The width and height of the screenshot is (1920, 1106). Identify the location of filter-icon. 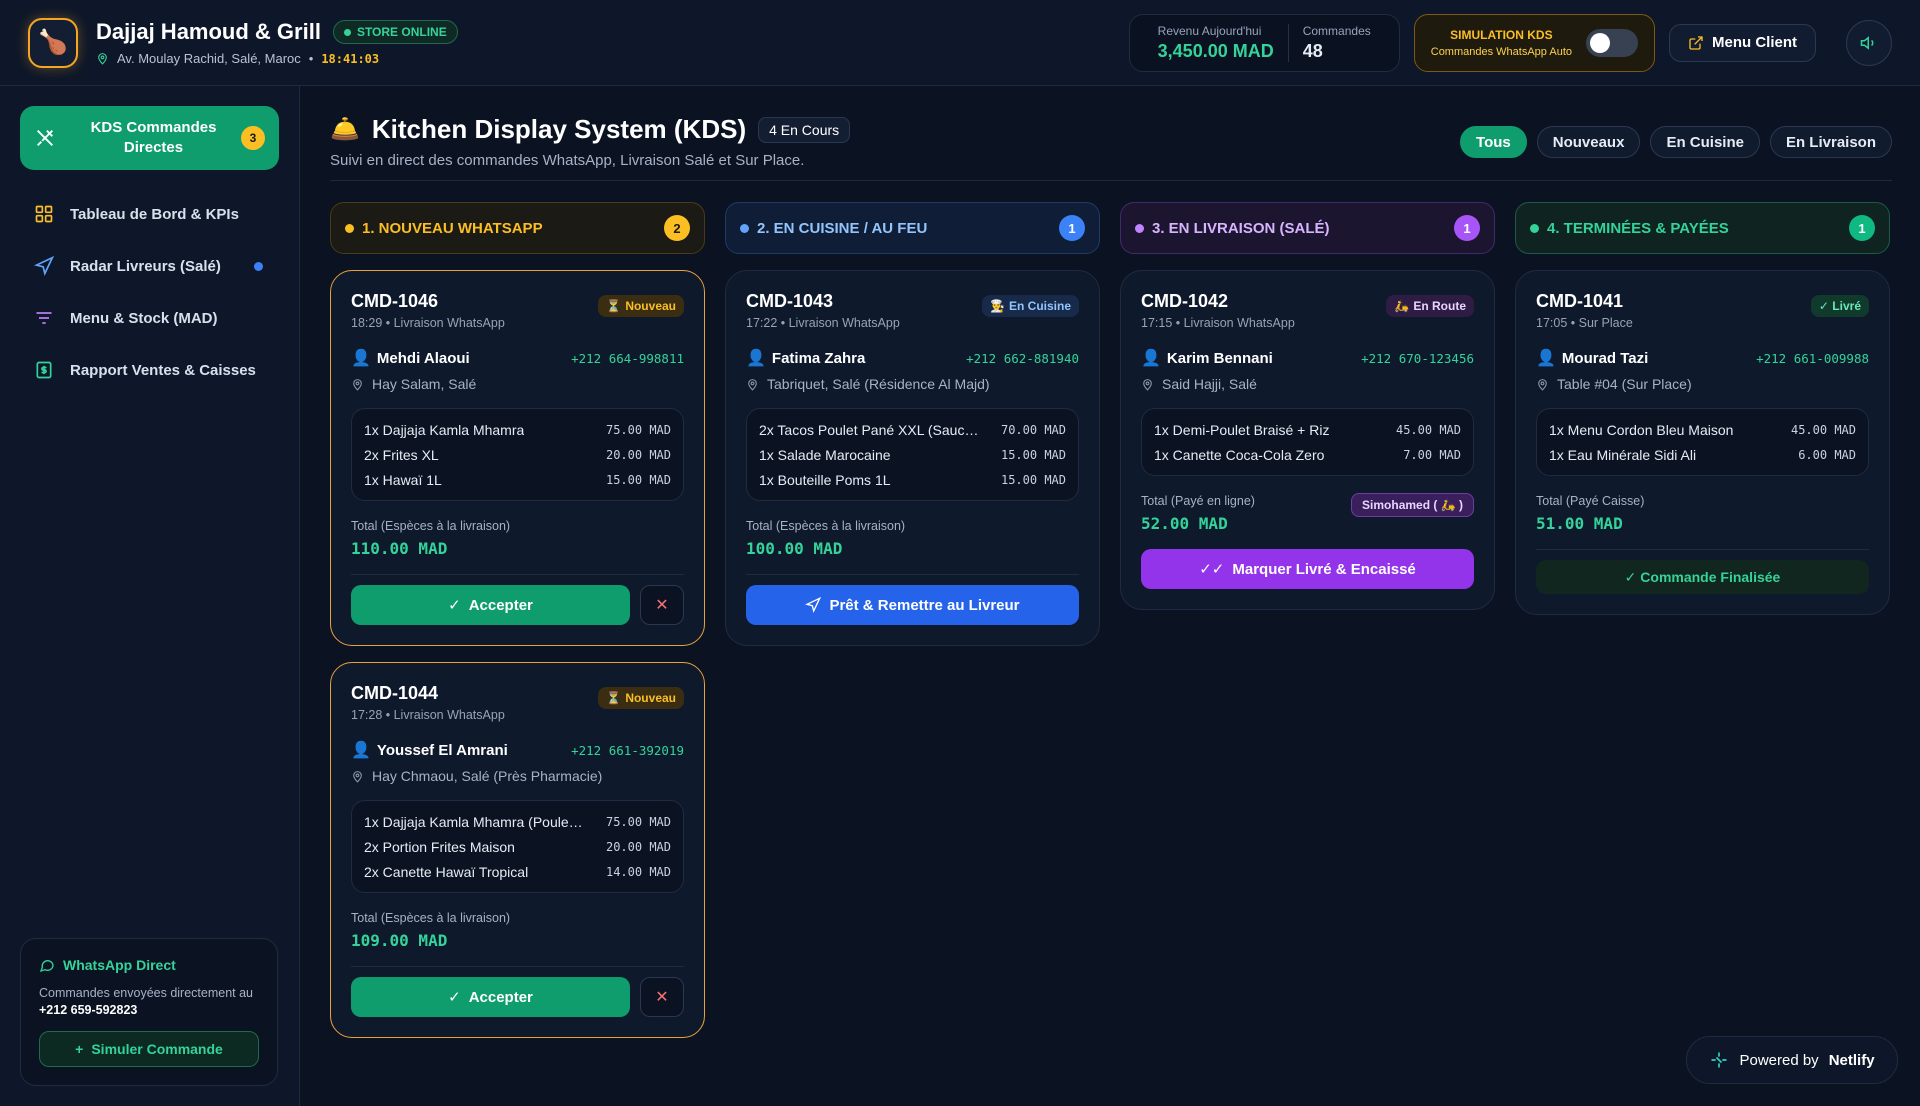
(44, 318).